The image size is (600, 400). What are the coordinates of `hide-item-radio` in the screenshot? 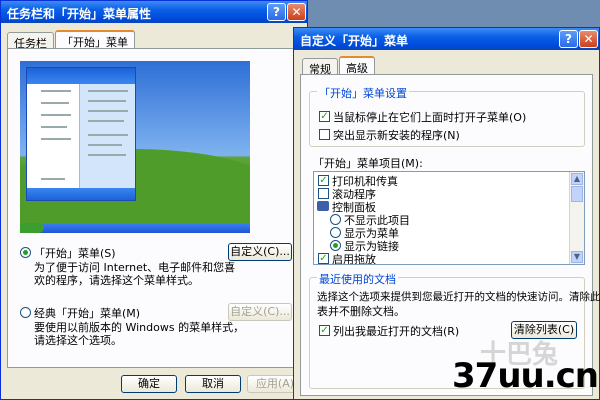 It's located at (335, 219).